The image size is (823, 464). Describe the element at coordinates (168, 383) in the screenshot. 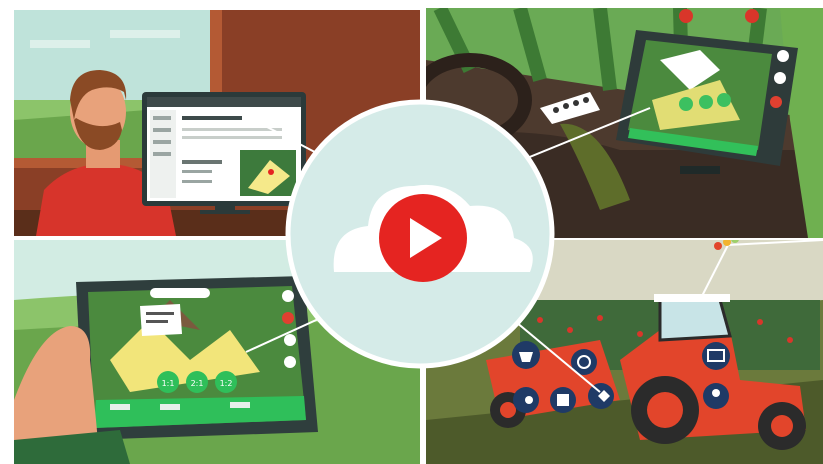

I see `tablet-badge-1: 1:1` at that location.